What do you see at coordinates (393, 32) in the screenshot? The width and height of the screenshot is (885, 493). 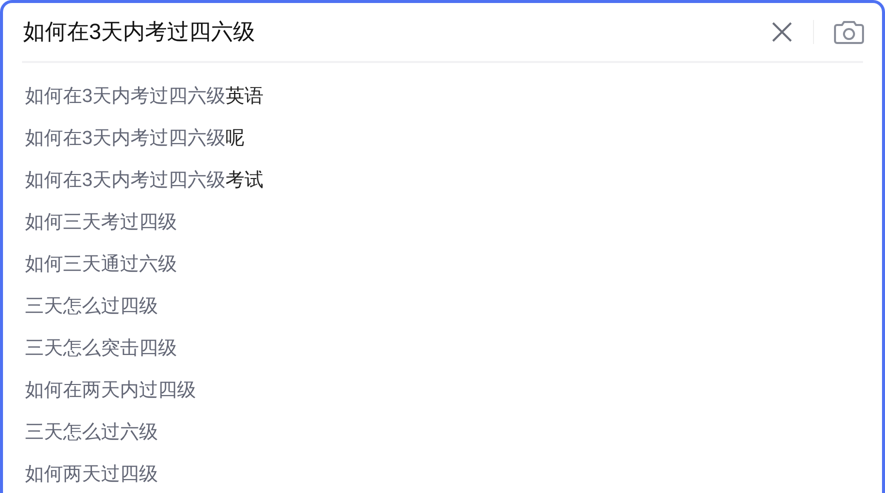 I see `search-field: 如何在3天内考过四六级` at bounding box center [393, 32].